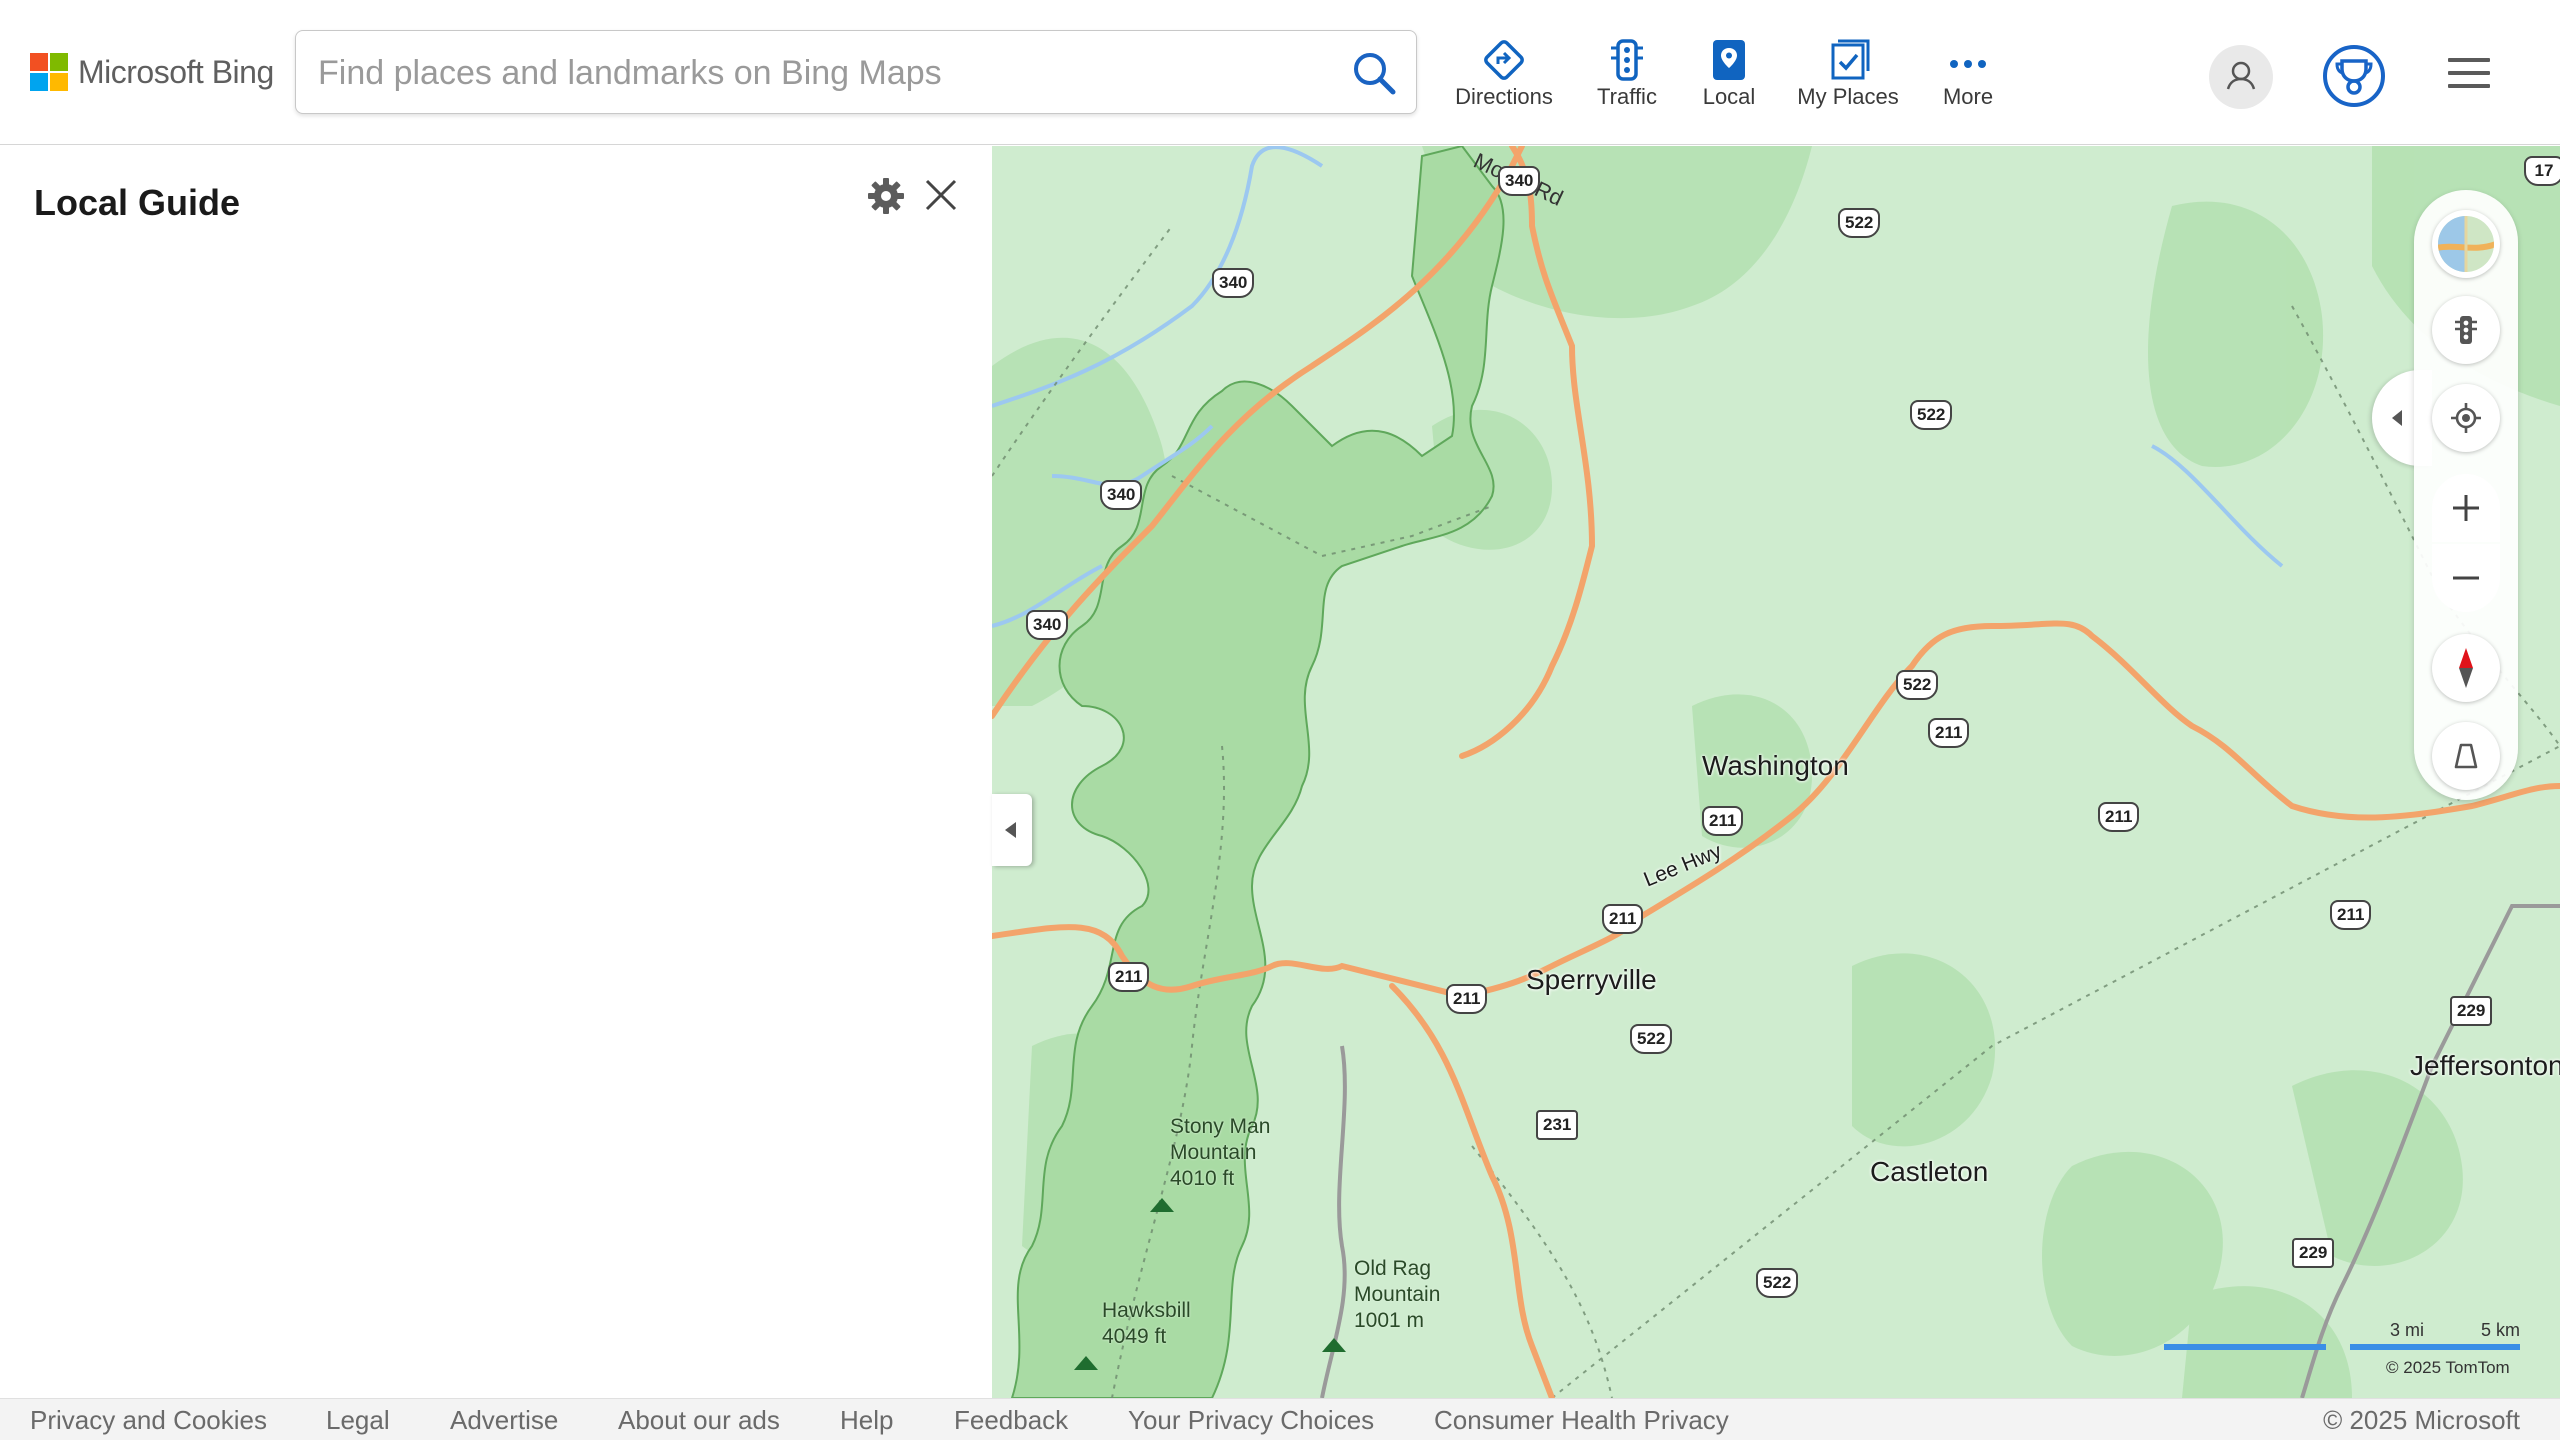 The width and height of the screenshot is (2560, 1440). I want to click on microsoft-bing-logo: Microsoft Bing, so click(152, 72).